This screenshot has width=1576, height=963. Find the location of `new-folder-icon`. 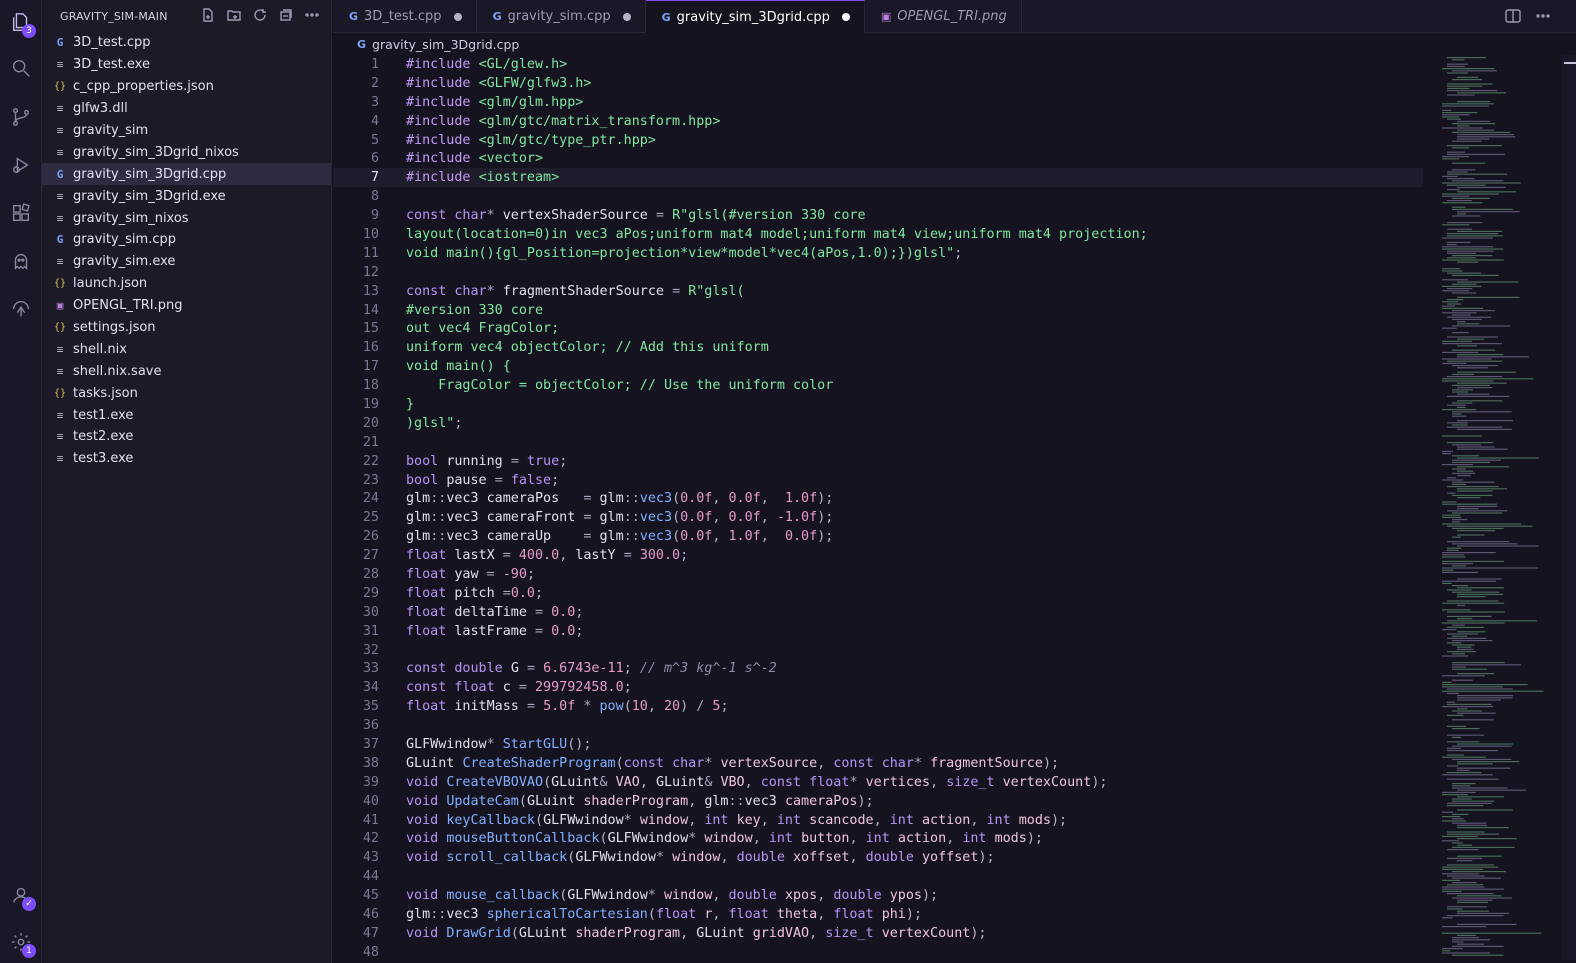

new-folder-icon is located at coordinates (234, 15).